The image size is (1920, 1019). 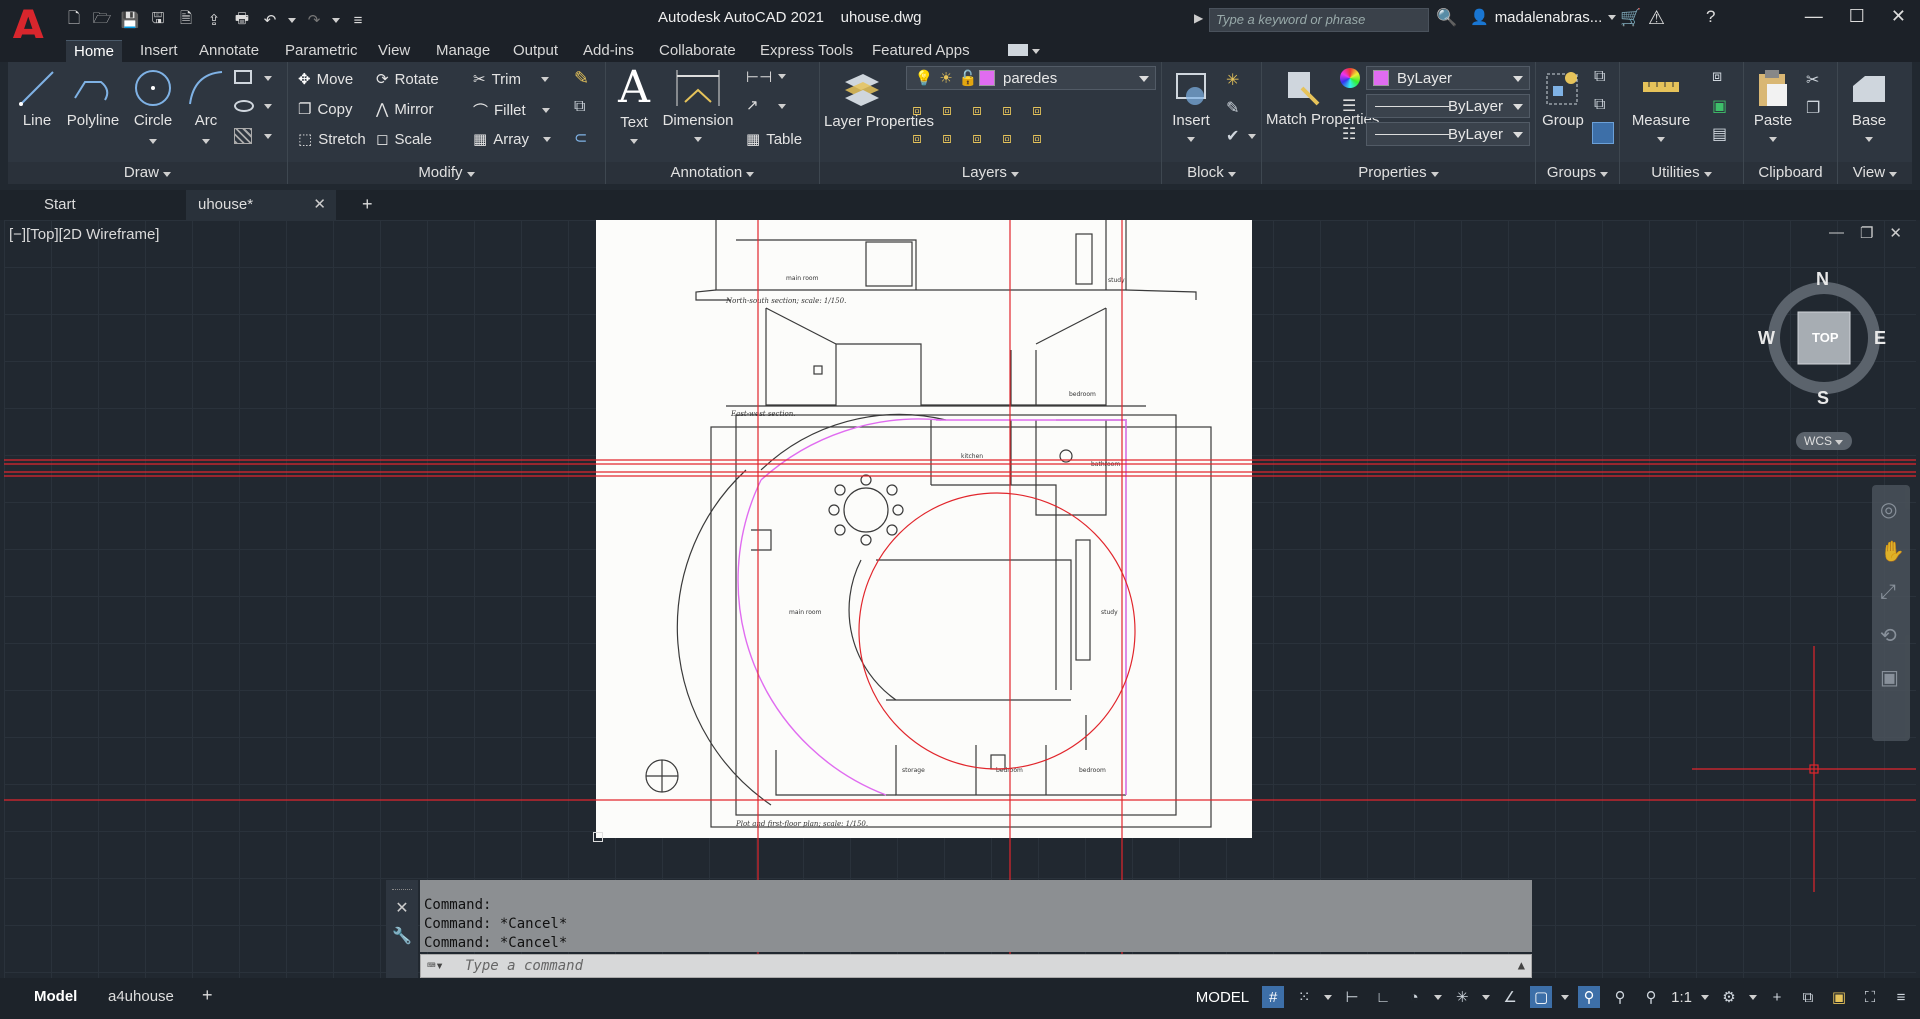 What do you see at coordinates (1825, 337) in the screenshot?
I see `viewcube-top-face: TOP` at bounding box center [1825, 337].